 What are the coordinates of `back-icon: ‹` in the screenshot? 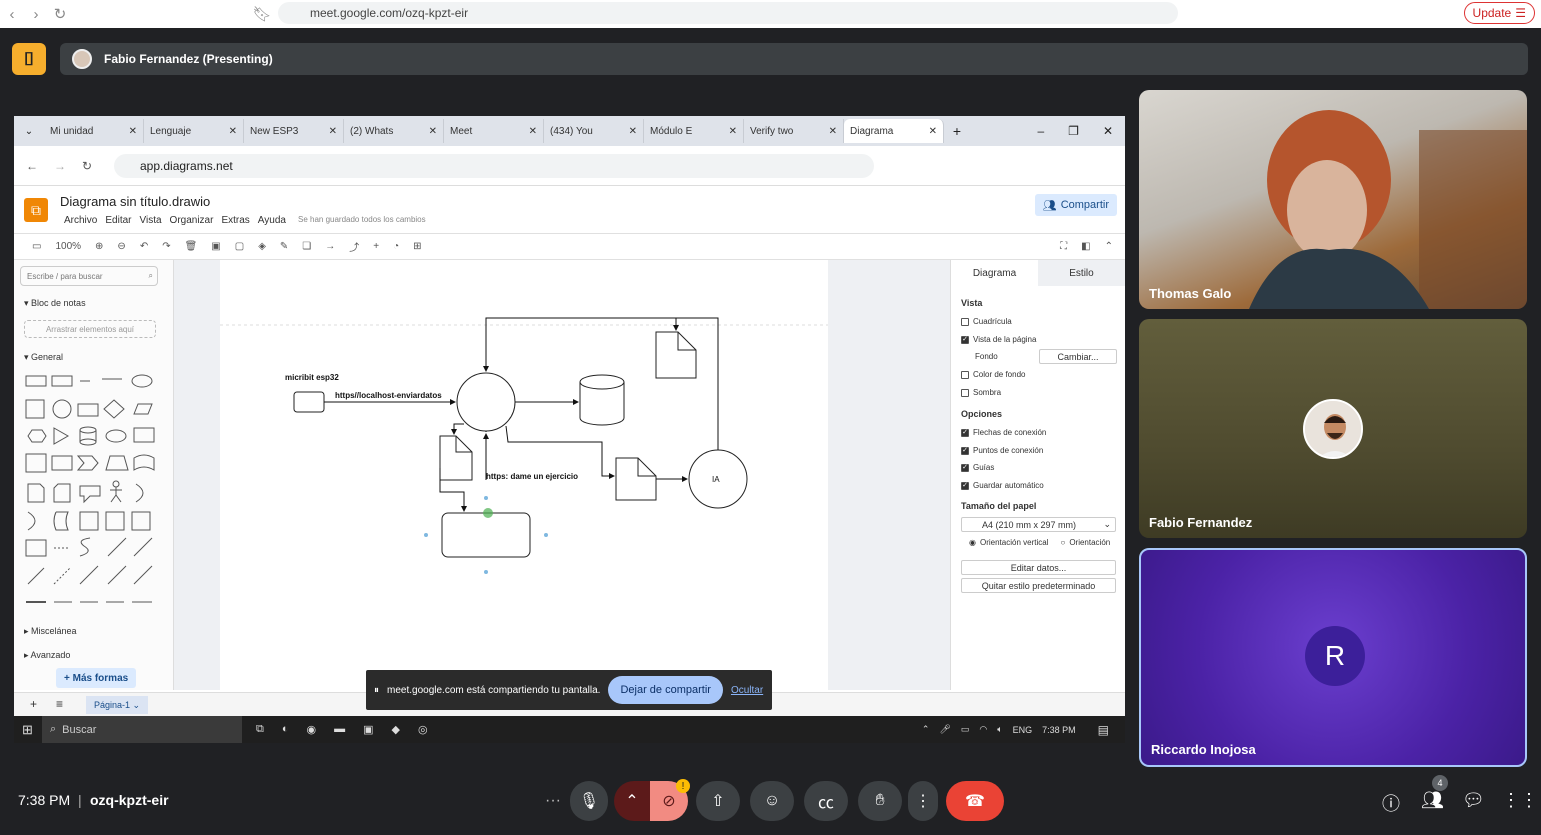 It's located at (12, 14).